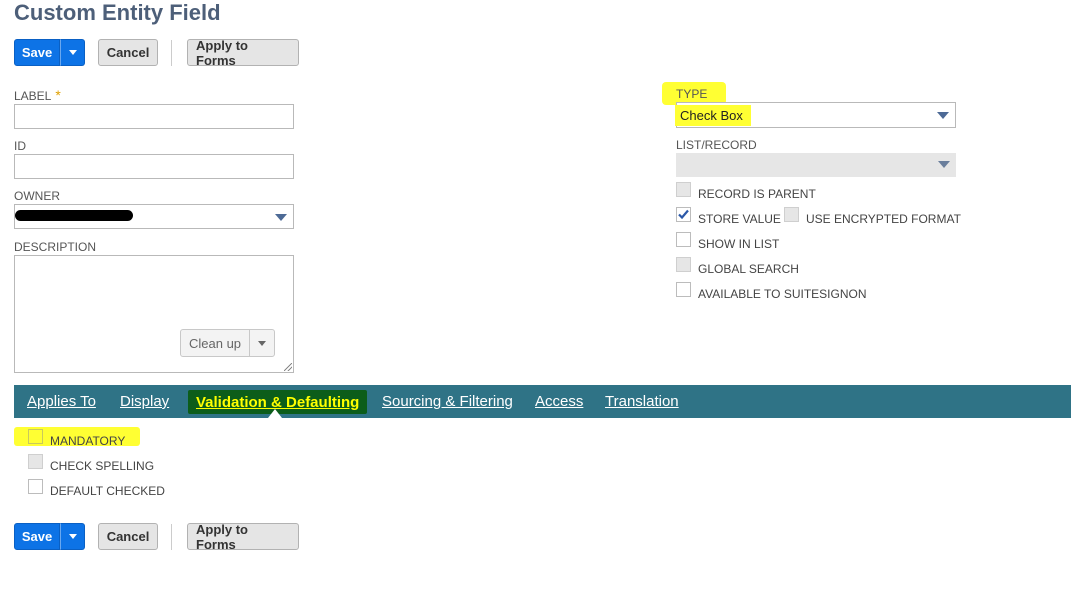  I want to click on id-input, so click(154, 166).